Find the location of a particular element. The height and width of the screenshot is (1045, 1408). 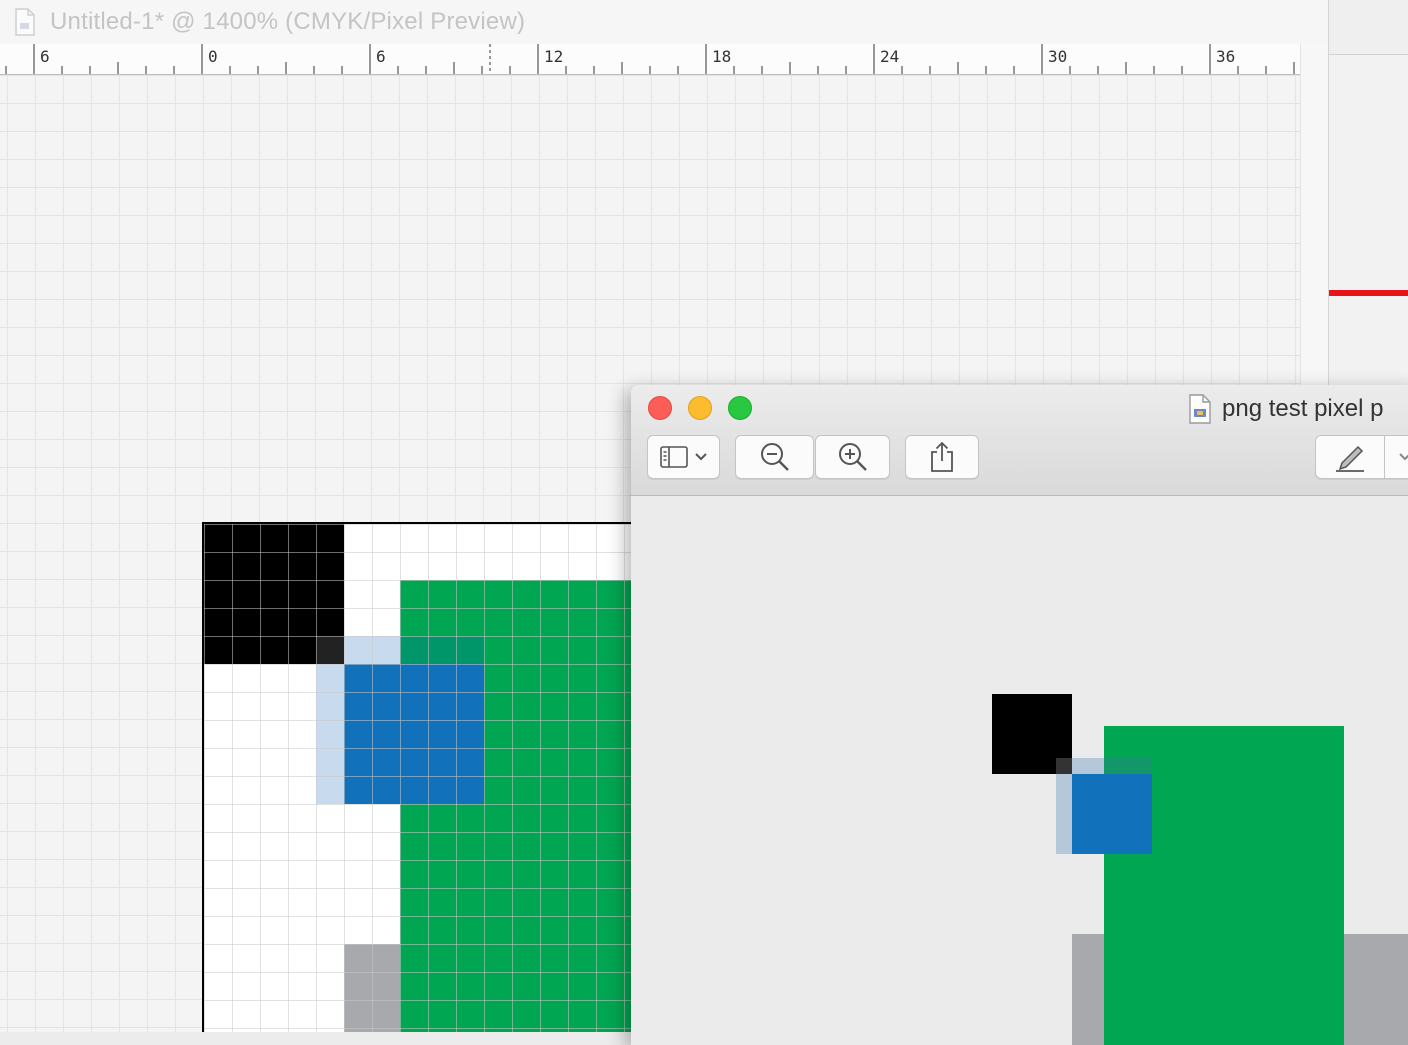

zoom-in-button is located at coordinates (852, 457).